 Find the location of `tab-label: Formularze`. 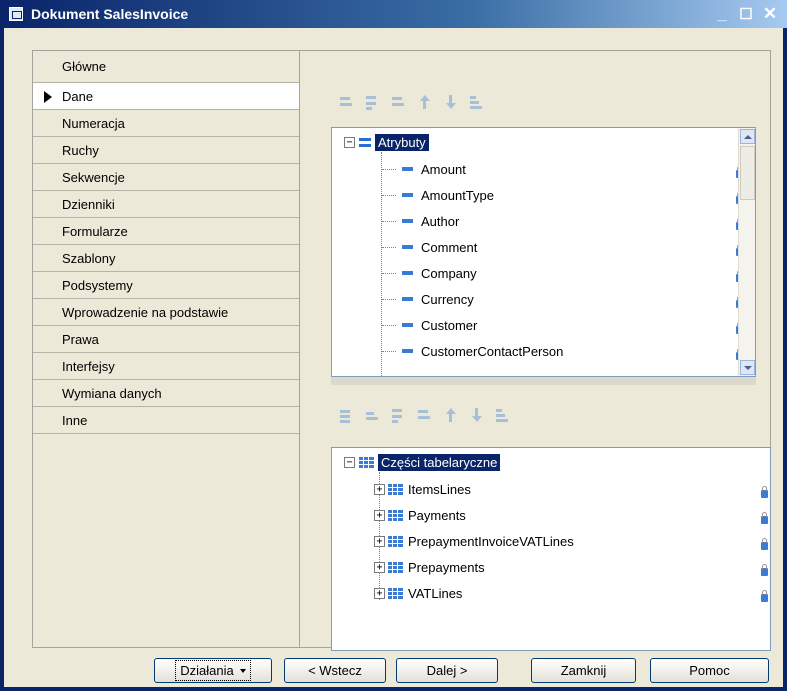

tab-label: Formularze is located at coordinates (95, 231).